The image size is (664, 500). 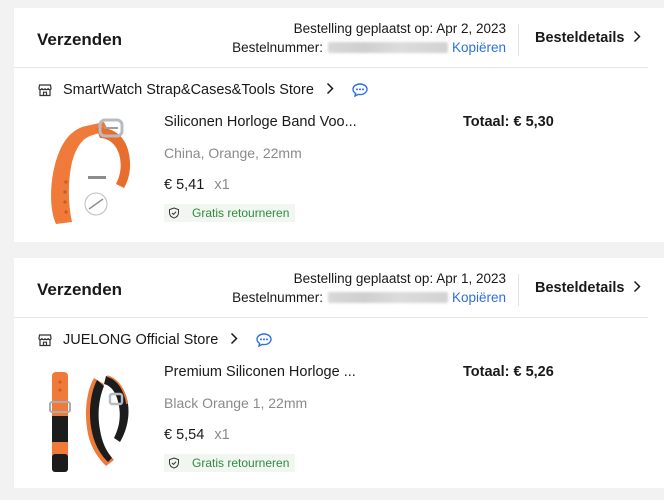 What do you see at coordinates (508, 122) in the screenshot?
I see `order-total: Totaal: € 5,30` at bounding box center [508, 122].